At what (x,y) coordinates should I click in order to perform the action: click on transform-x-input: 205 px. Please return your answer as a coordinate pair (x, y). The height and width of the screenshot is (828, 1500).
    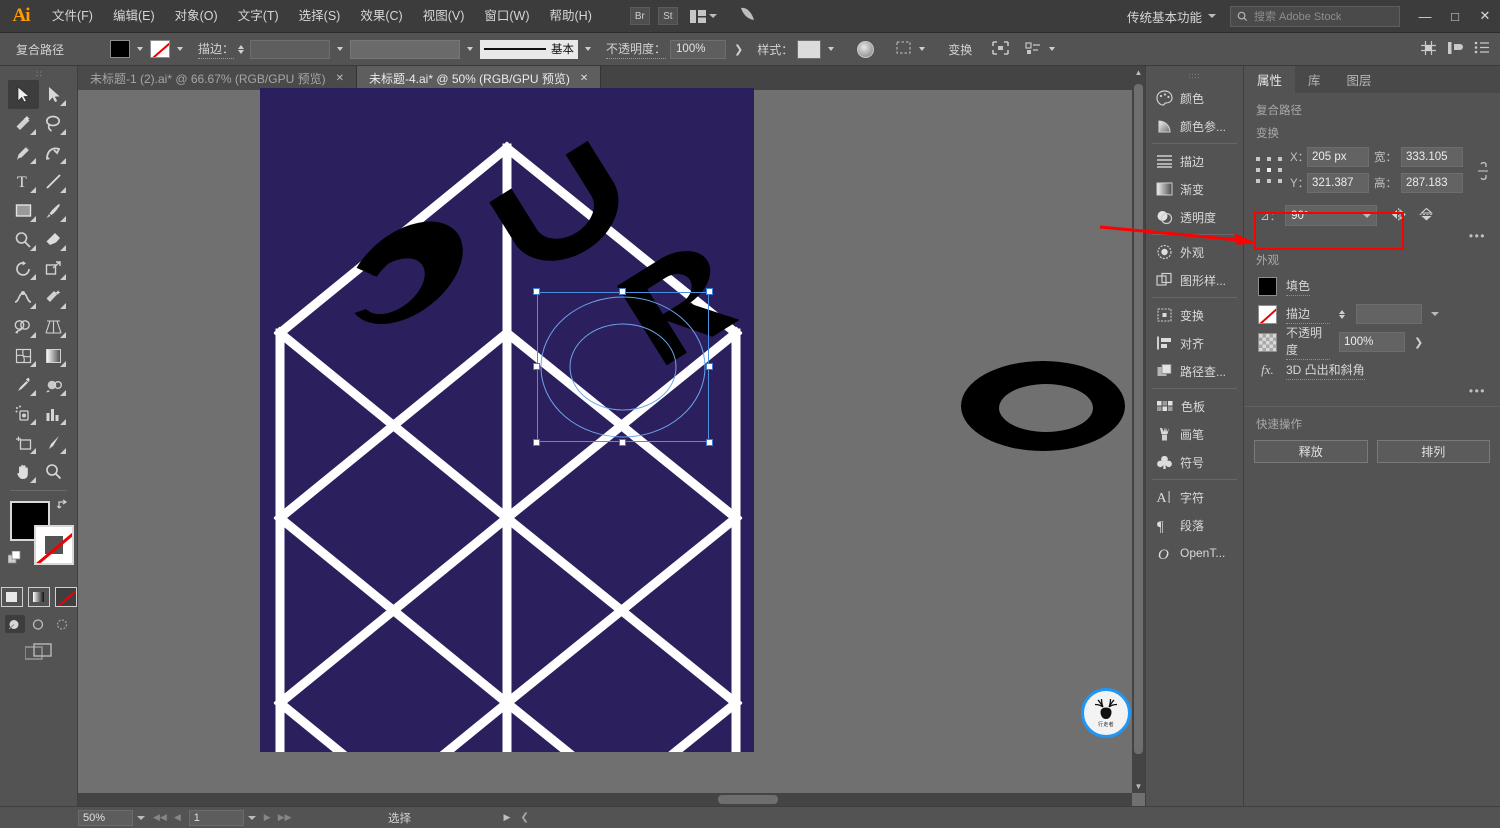
    Looking at the image, I should click on (1338, 157).